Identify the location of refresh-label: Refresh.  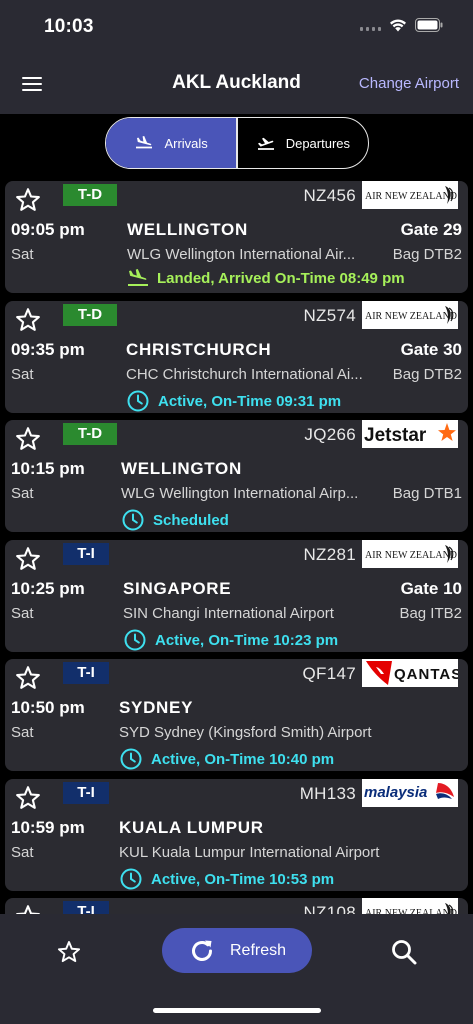
(258, 950).